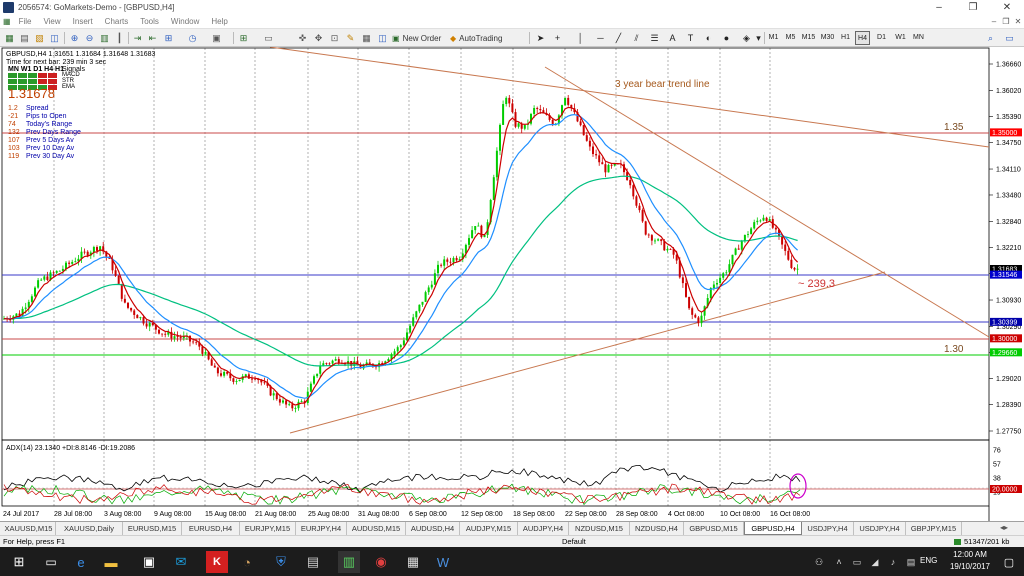  Describe the element at coordinates (540, 38) in the screenshot. I see `cursor-icon: ➤` at that location.